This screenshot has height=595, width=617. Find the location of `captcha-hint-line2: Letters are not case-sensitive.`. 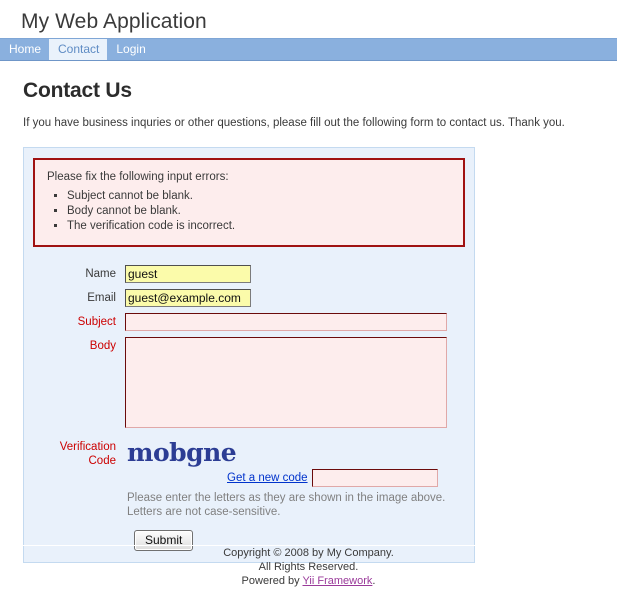

captcha-hint-line2: Letters are not case-sensitive. is located at coordinates (204, 512).